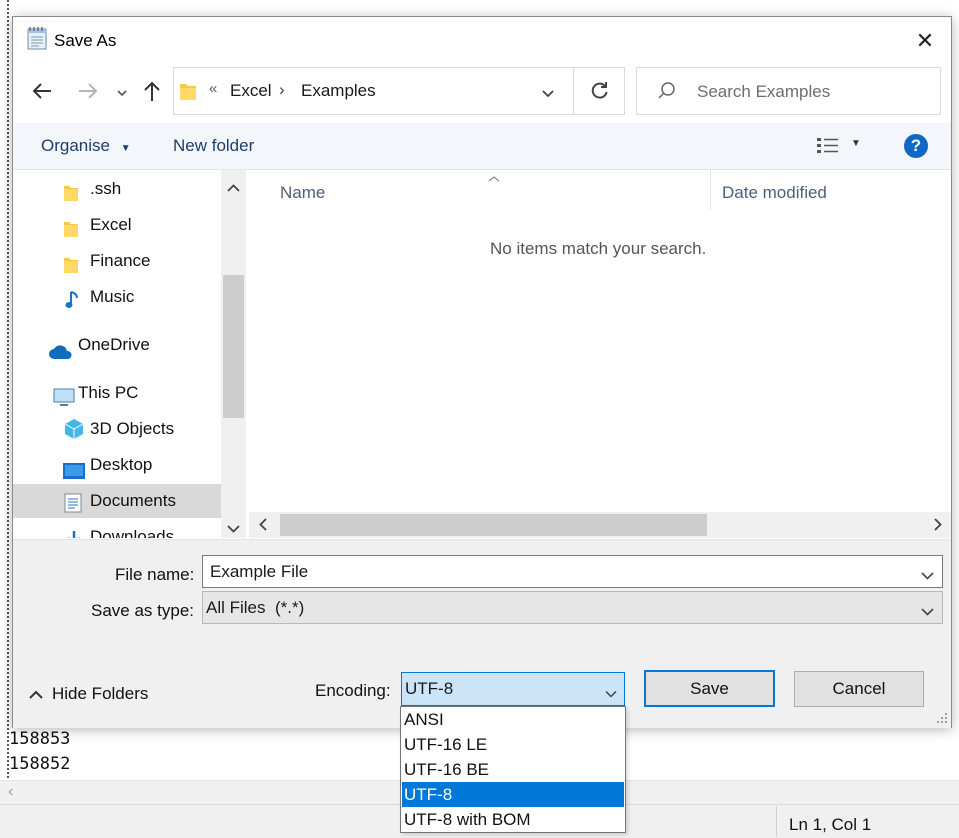  Describe the element at coordinates (125, 148) in the screenshot. I see `organise-dropdown-icon: ▼` at that location.